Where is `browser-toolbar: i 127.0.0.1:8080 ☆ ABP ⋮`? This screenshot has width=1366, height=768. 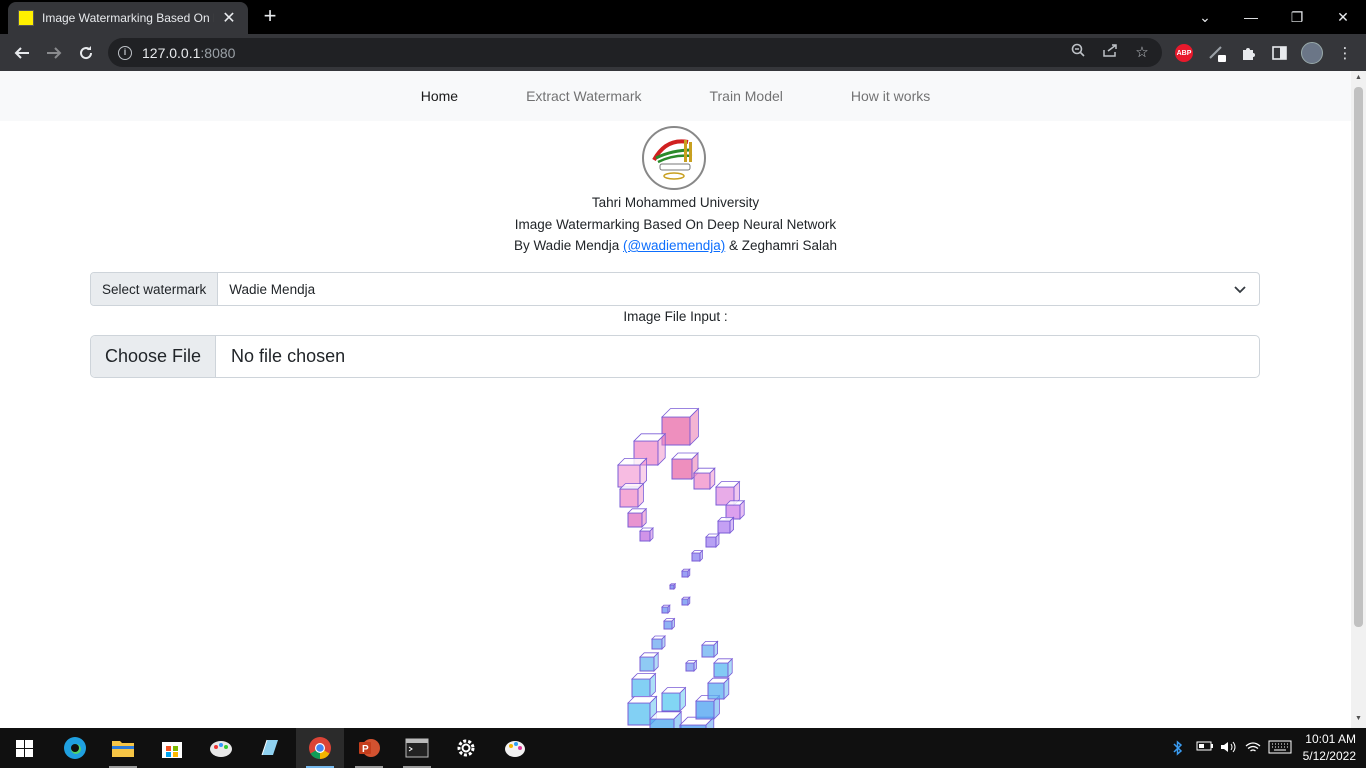
browser-toolbar: i 127.0.0.1:8080 ☆ ABP ⋮ is located at coordinates (683, 52).